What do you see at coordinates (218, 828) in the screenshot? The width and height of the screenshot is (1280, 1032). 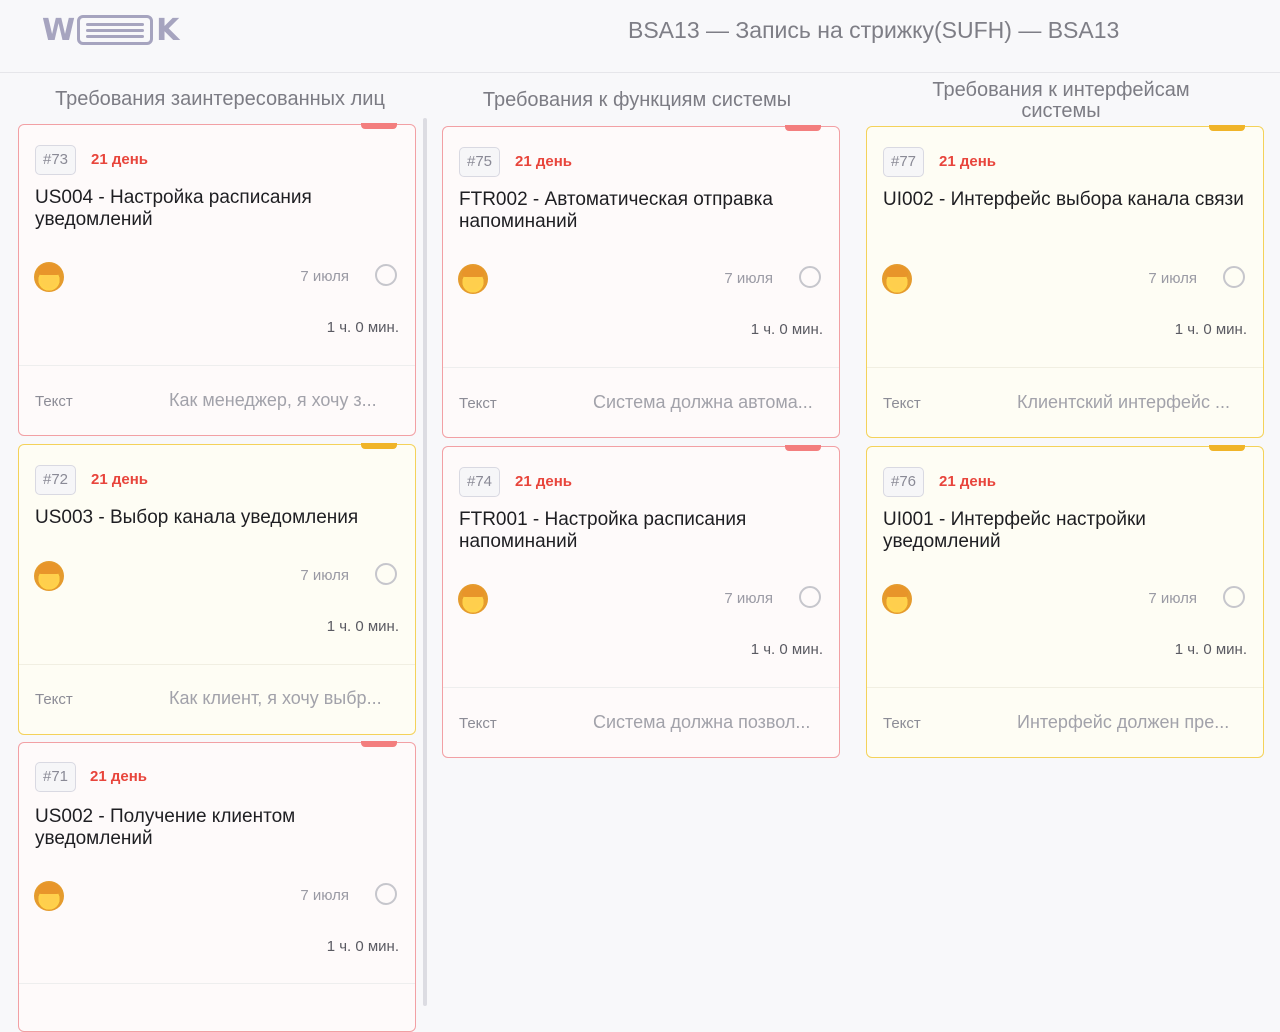 I see `task-title: US002 - Получение клиентом уведомлений` at bounding box center [218, 828].